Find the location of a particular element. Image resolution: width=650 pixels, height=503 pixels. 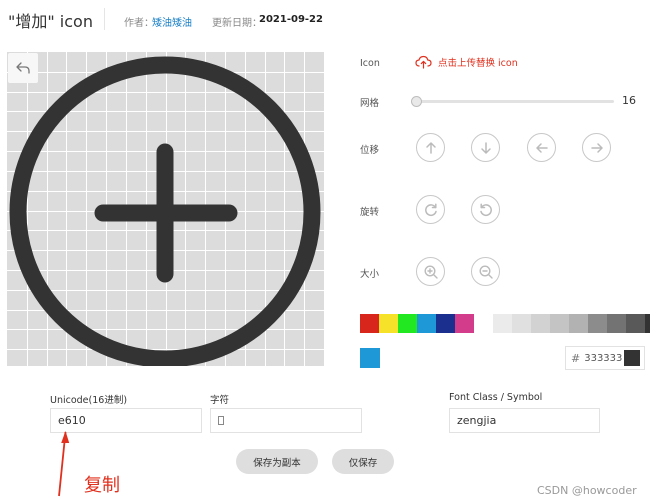

zoom-out-button is located at coordinates (485, 271).